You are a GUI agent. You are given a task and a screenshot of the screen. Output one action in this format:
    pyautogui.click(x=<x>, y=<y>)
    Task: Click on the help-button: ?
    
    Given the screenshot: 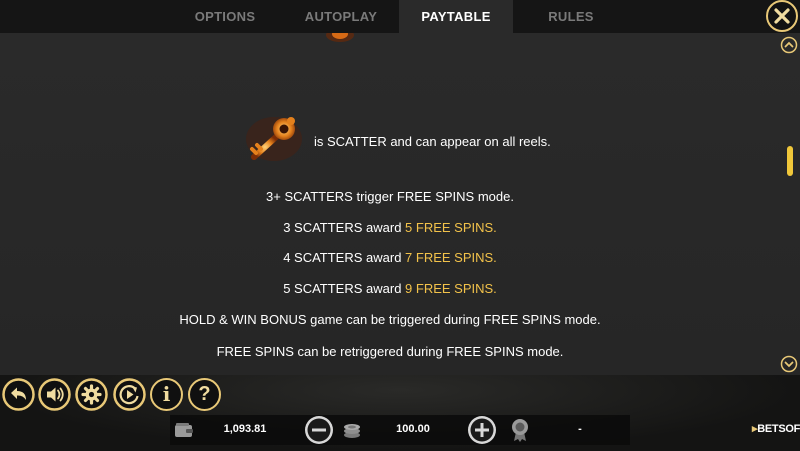 What is the action you would take?
    pyautogui.click(x=204, y=394)
    